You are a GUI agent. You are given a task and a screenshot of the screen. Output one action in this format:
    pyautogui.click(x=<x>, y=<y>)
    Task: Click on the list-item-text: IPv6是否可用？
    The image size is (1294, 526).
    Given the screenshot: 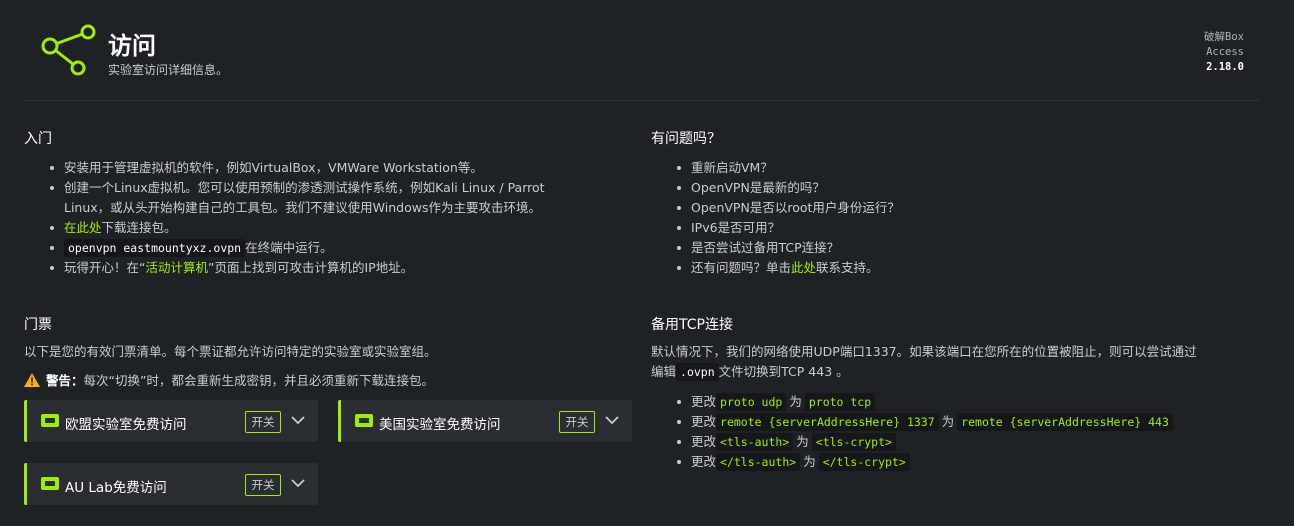 What is the action you would take?
    pyautogui.click(x=736, y=227)
    